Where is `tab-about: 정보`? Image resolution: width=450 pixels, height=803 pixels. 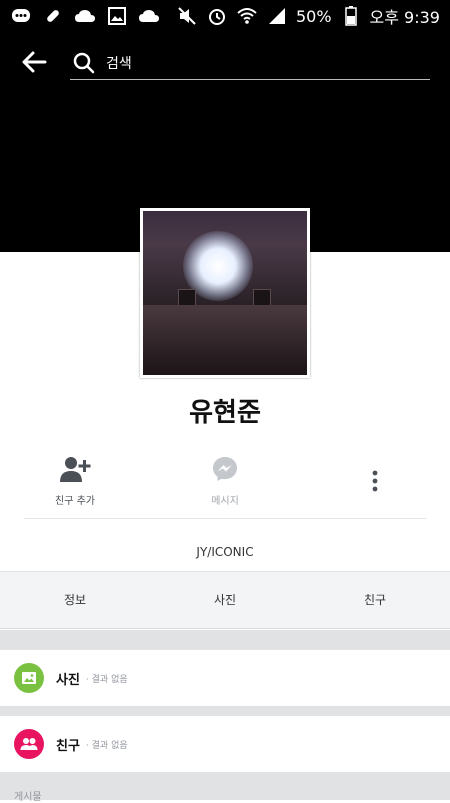
tab-about: 정보 is located at coordinates (75, 600).